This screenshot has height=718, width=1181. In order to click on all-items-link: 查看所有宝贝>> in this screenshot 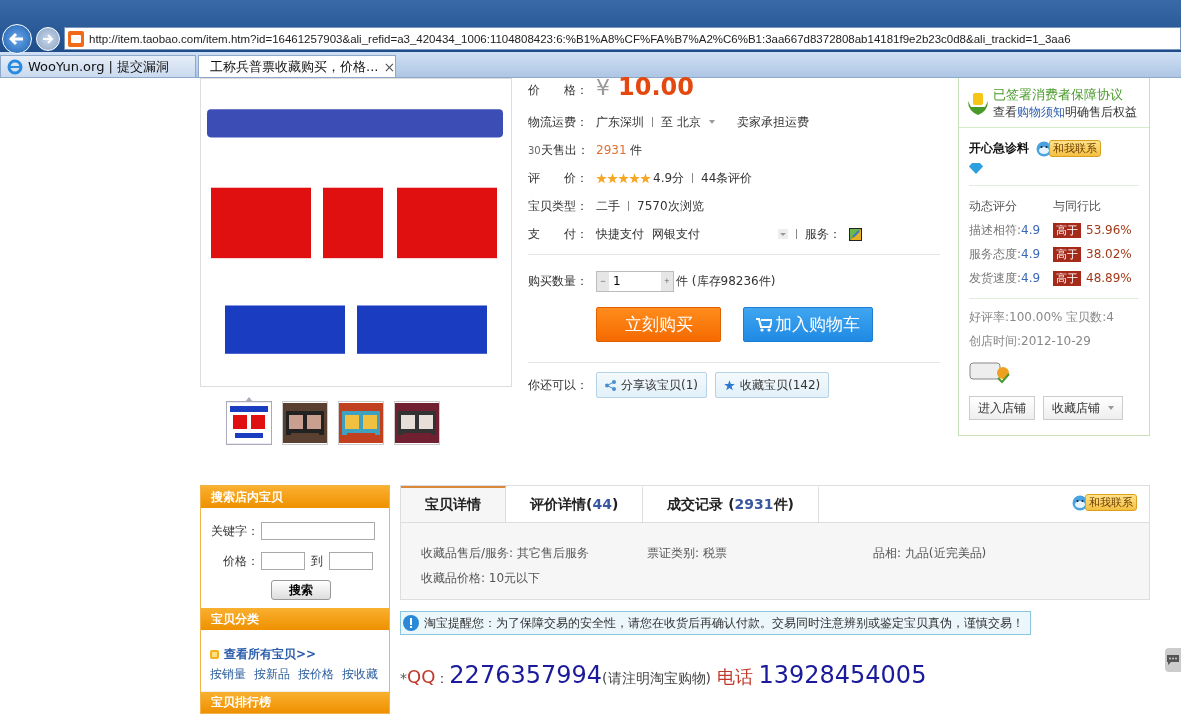, I will do `click(270, 654)`.